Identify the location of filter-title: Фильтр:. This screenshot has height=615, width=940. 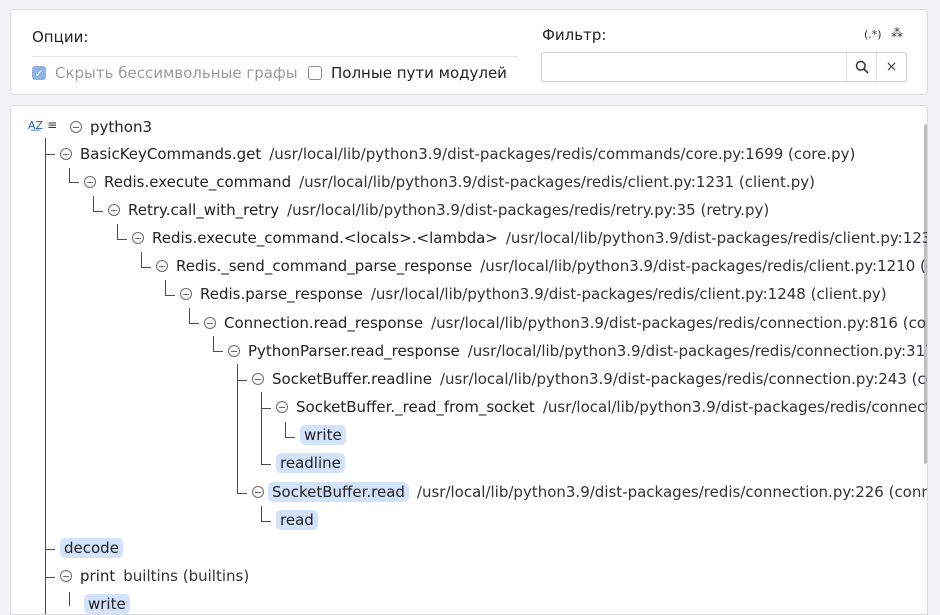
(574, 35).